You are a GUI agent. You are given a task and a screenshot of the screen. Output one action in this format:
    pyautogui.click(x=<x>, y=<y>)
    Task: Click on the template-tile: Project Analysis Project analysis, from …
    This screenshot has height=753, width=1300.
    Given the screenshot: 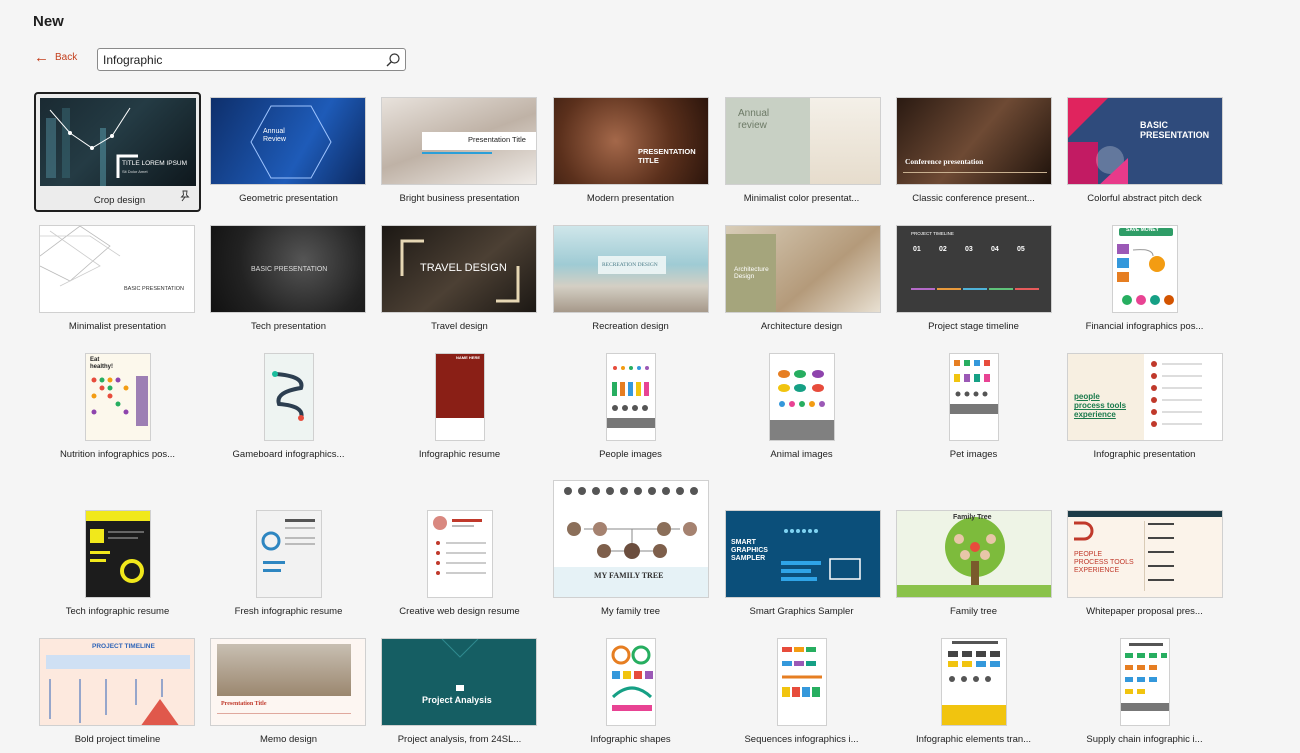 What is the action you would take?
    pyautogui.click(x=459, y=693)
    